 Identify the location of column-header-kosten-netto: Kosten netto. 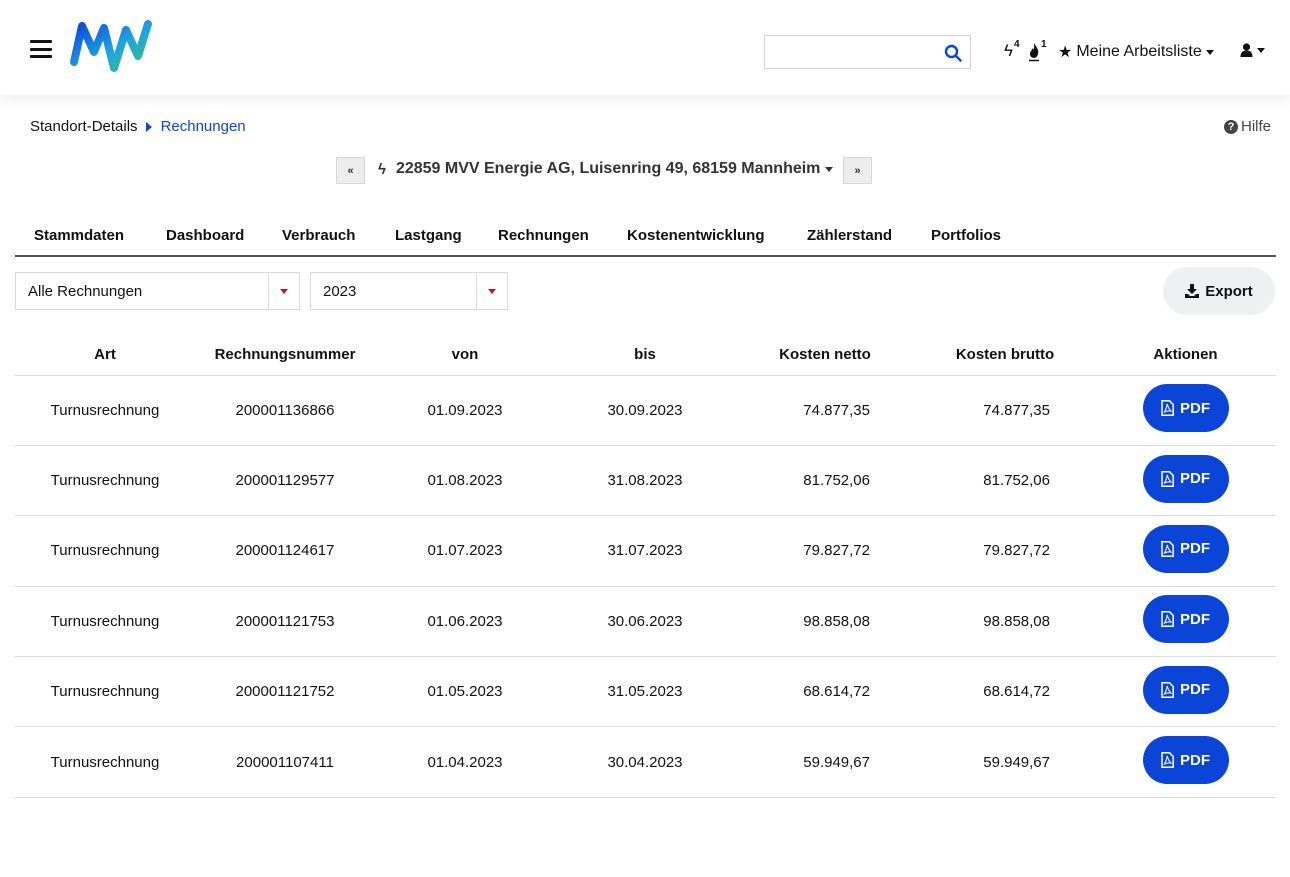
(825, 355).